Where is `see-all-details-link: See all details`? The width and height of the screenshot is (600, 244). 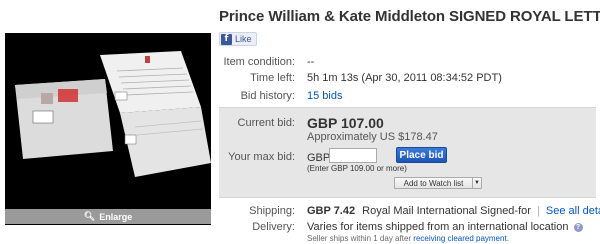 see-all-details-link: See all details is located at coordinates (573, 211).